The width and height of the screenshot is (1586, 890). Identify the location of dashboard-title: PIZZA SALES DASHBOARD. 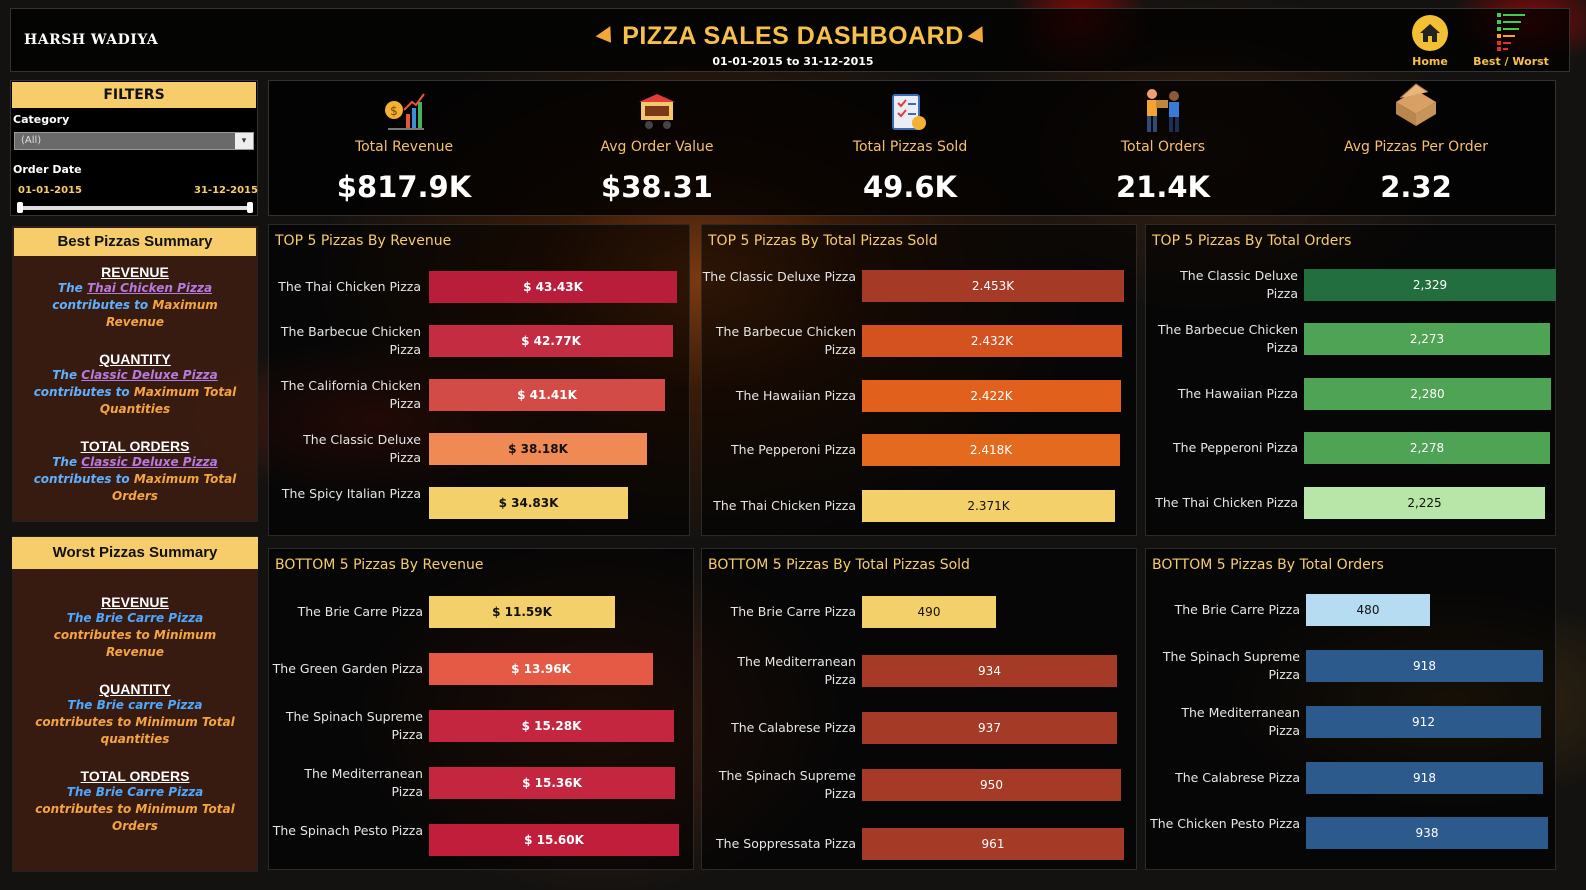
(793, 36).